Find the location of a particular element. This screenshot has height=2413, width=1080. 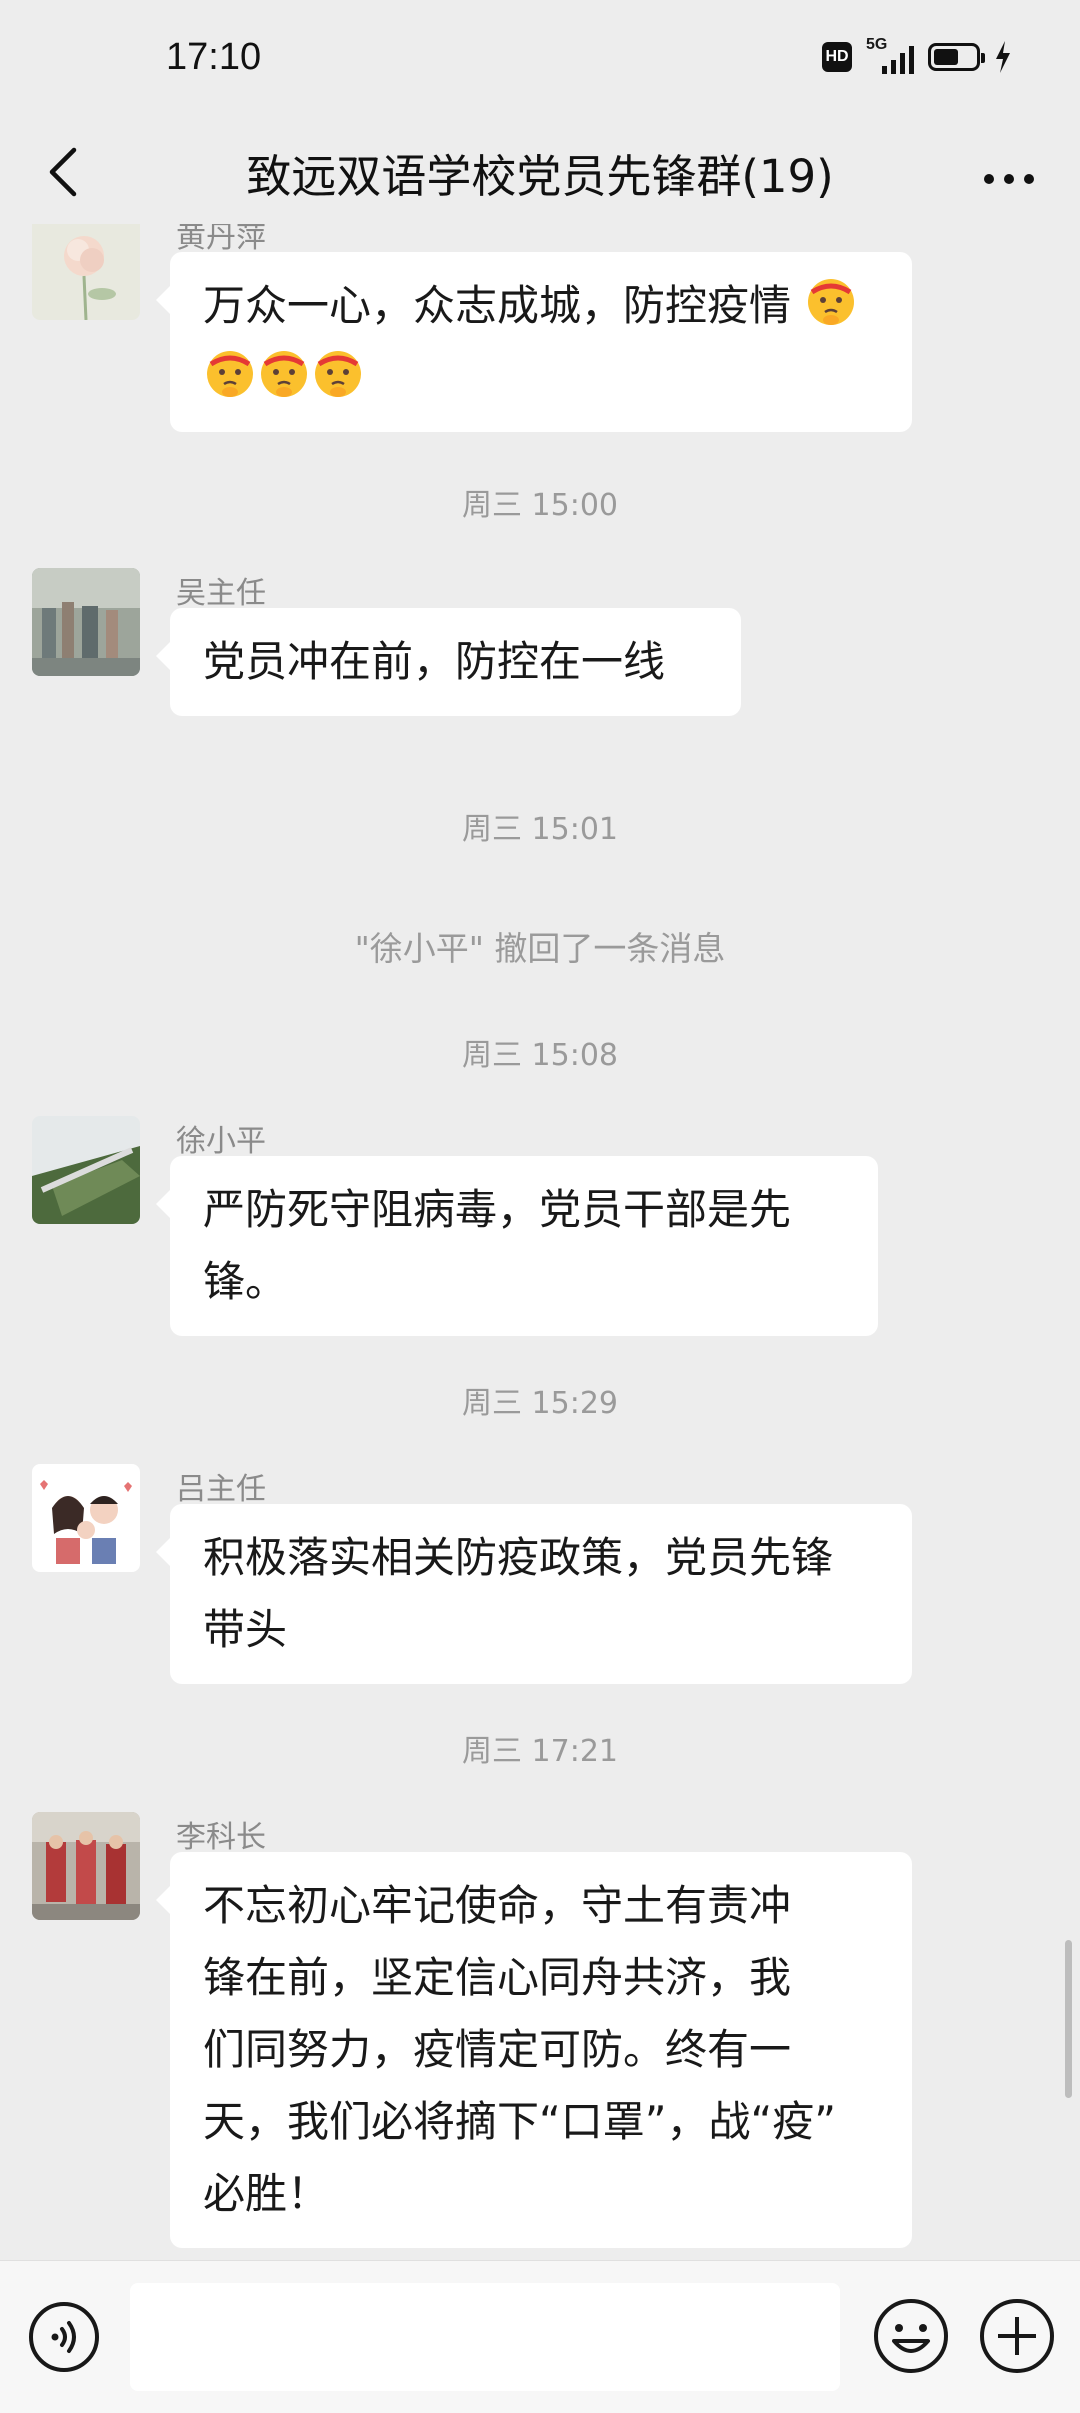

battery-icon is located at coordinates (956, 57).